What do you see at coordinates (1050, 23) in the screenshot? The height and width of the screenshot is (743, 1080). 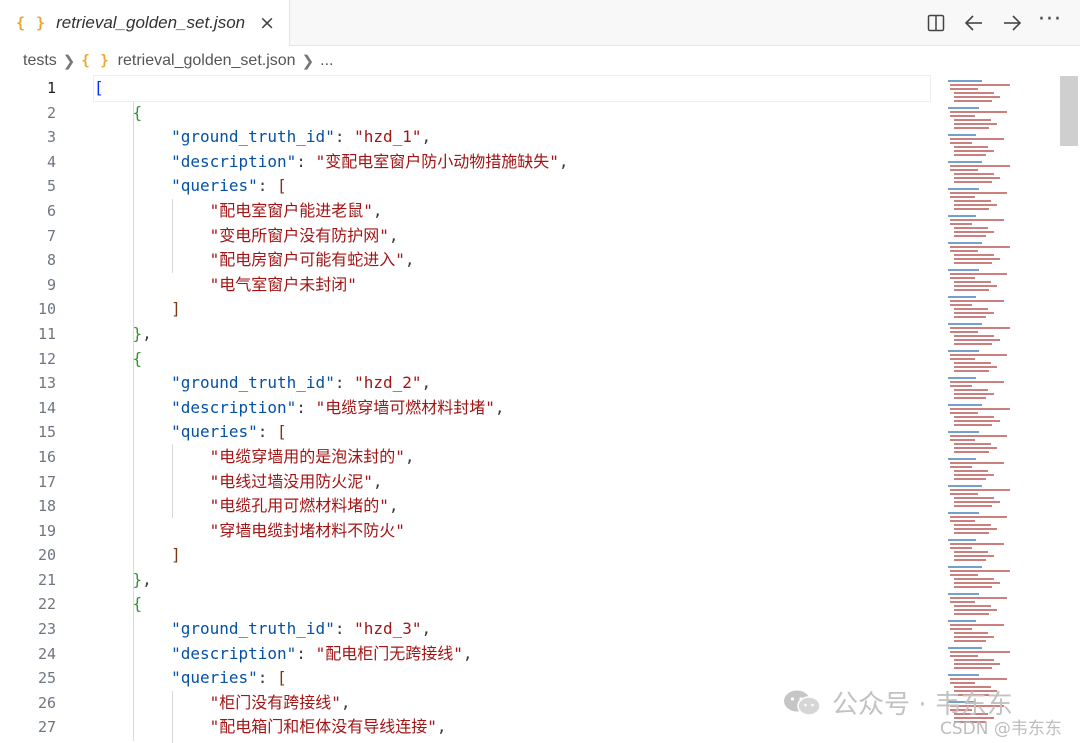 I see `more-actions-icon: ···` at bounding box center [1050, 23].